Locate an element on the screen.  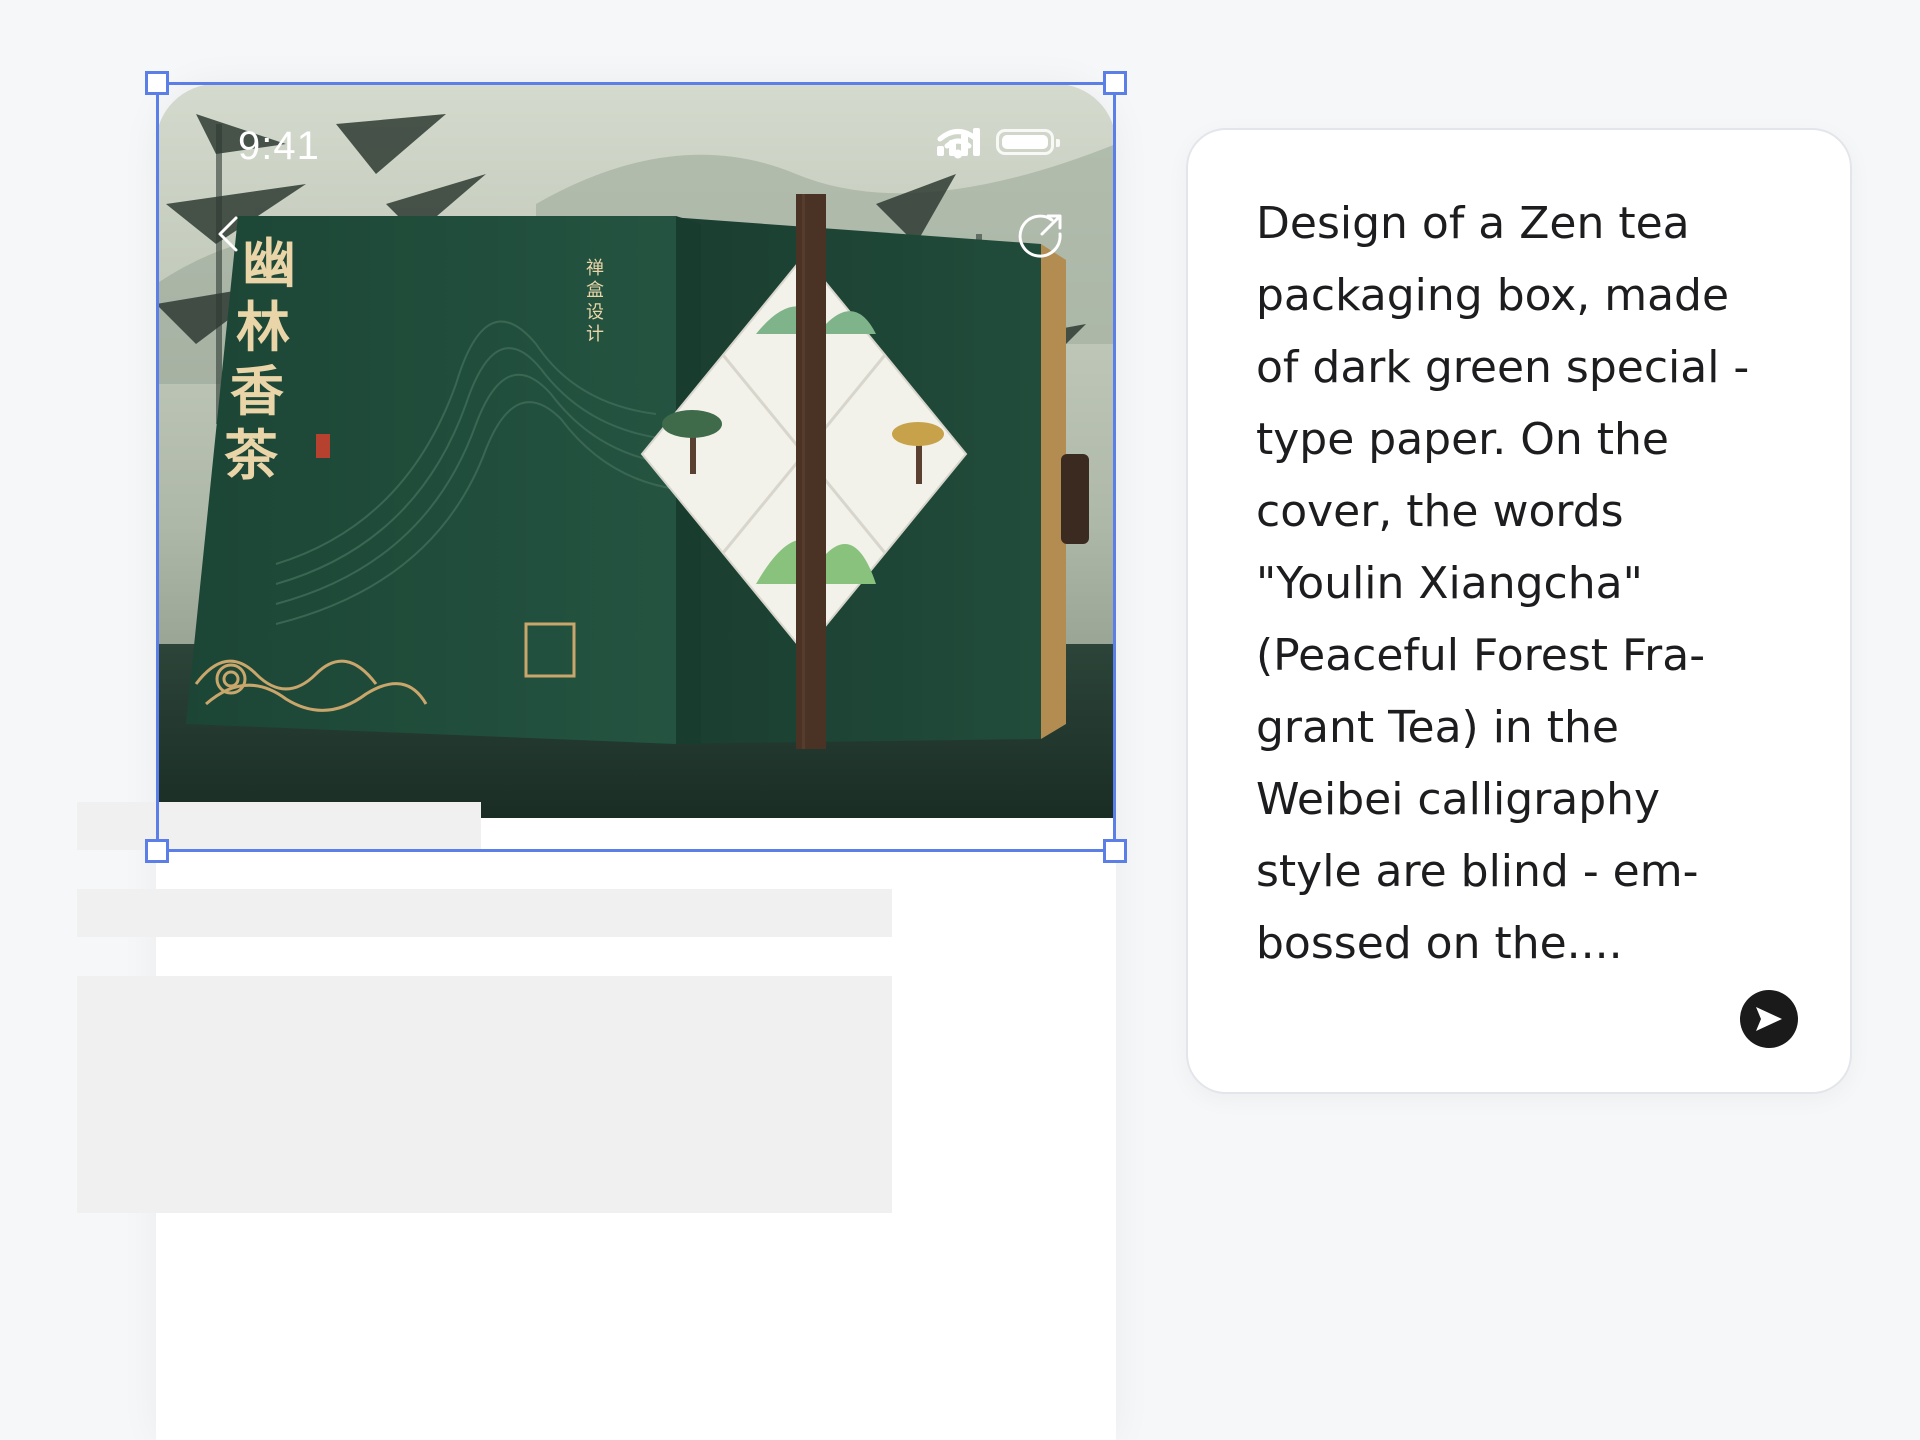
status-icons is located at coordinates (998, 143).